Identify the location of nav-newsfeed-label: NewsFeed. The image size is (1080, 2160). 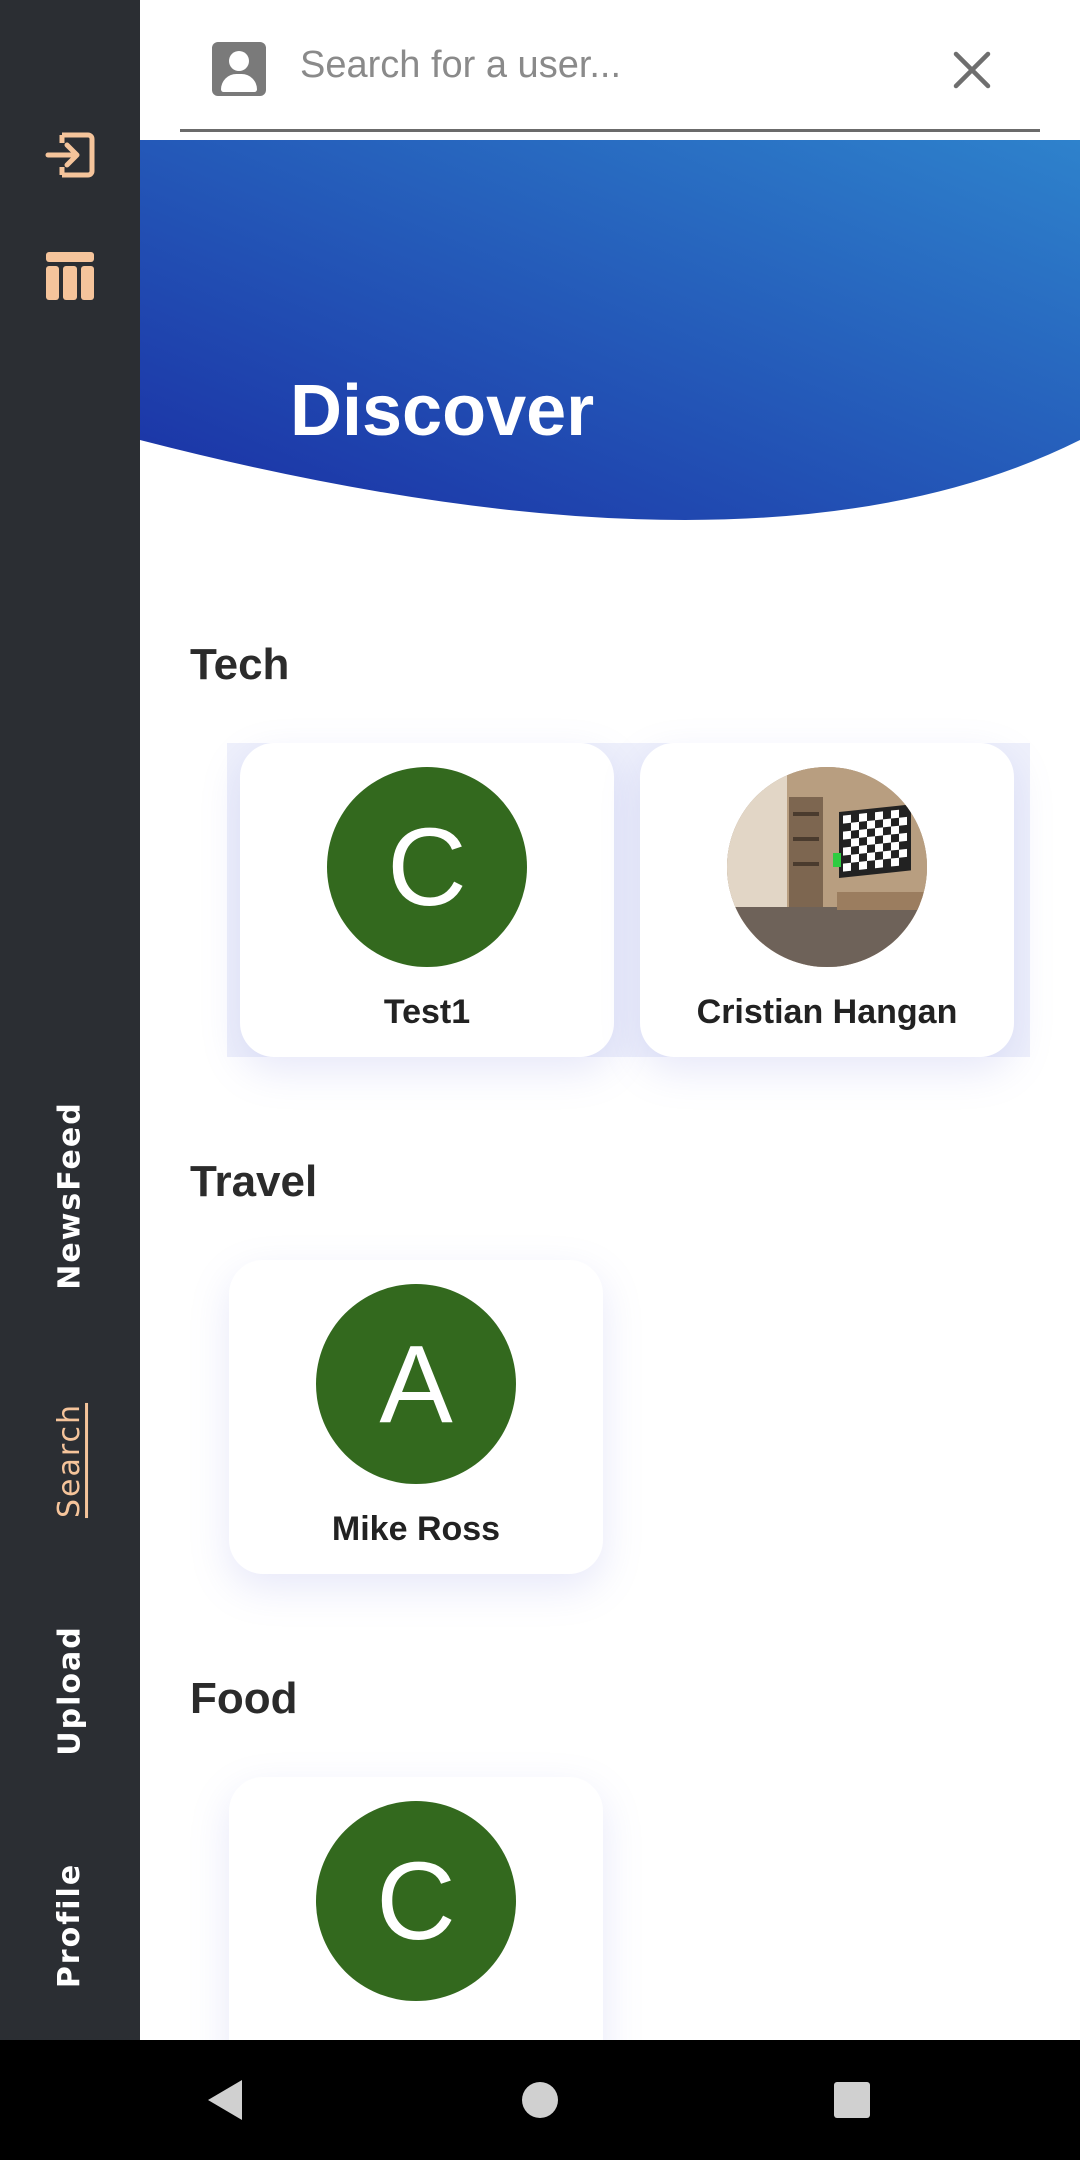
(70, 1195).